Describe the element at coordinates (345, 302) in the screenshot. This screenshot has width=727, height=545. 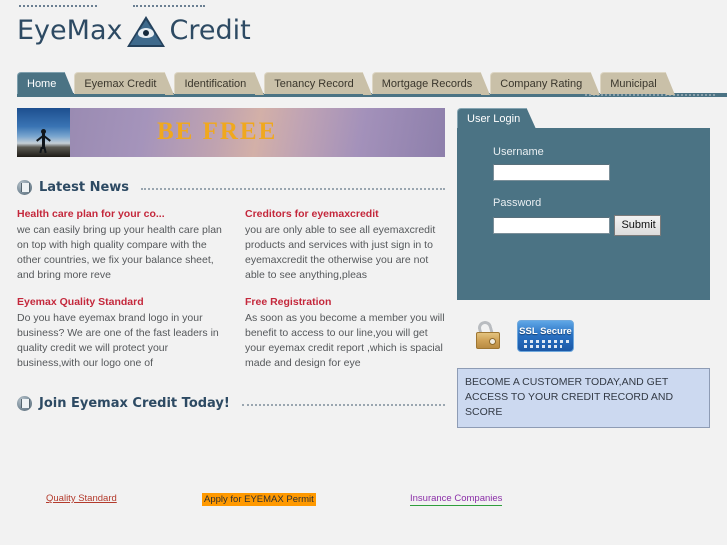
I see `news-title: Free Registration` at that location.